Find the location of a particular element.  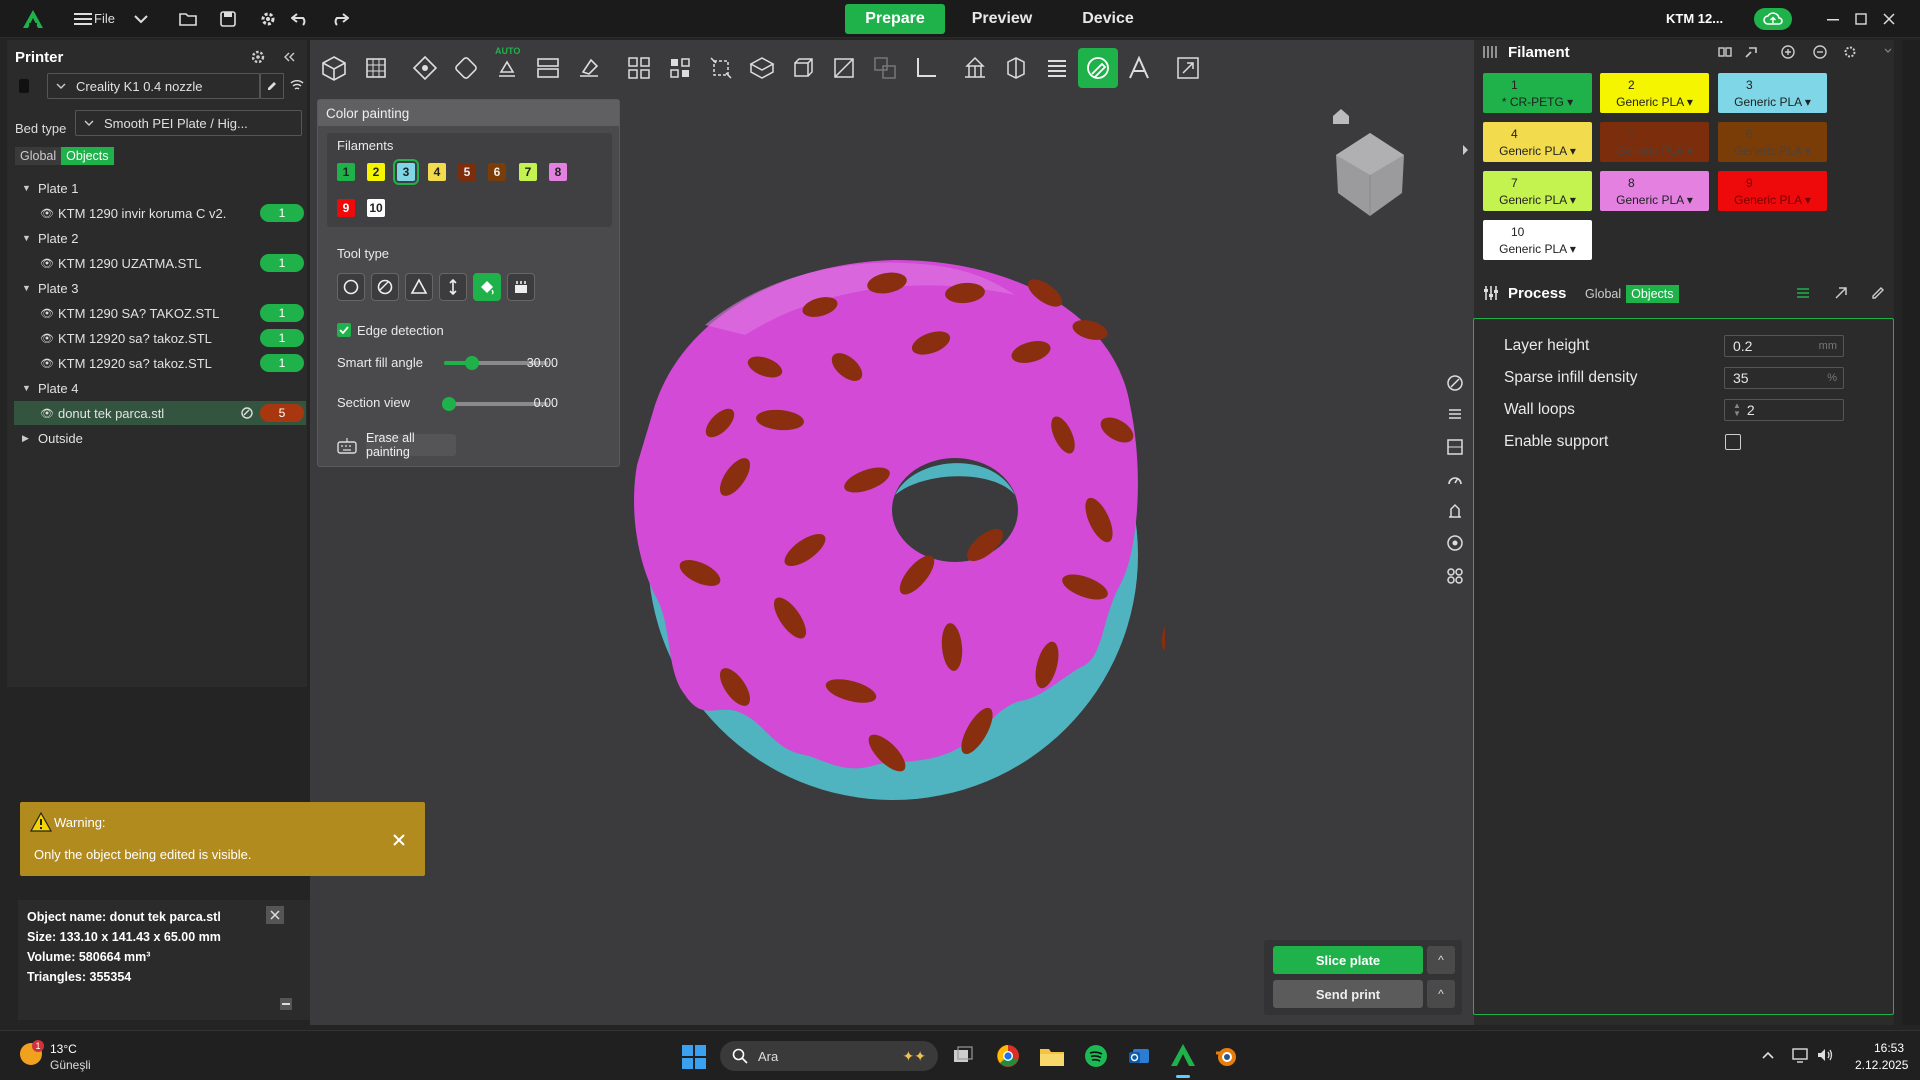

filament-slot-6: 6 Generic PLA ▾ is located at coordinates (1772, 142).